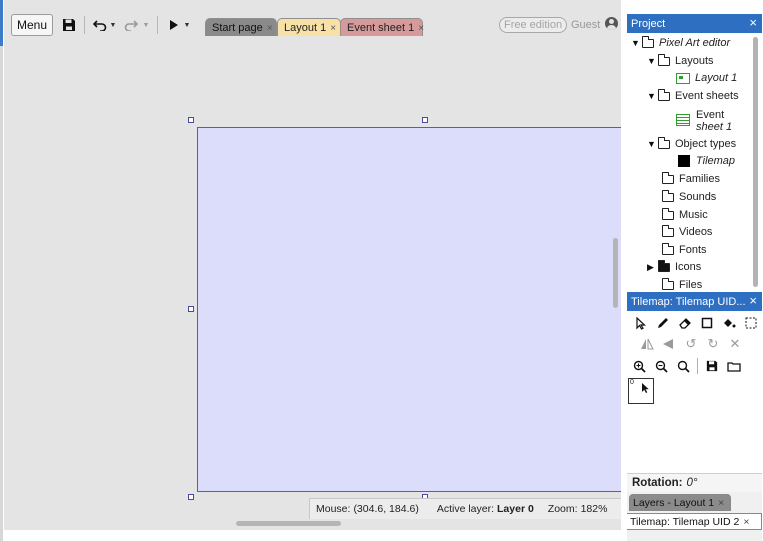  What do you see at coordinates (533, 25) in the screenshot?
I see `free-edition-badge: Free edition` at bounding box center [533, 25].